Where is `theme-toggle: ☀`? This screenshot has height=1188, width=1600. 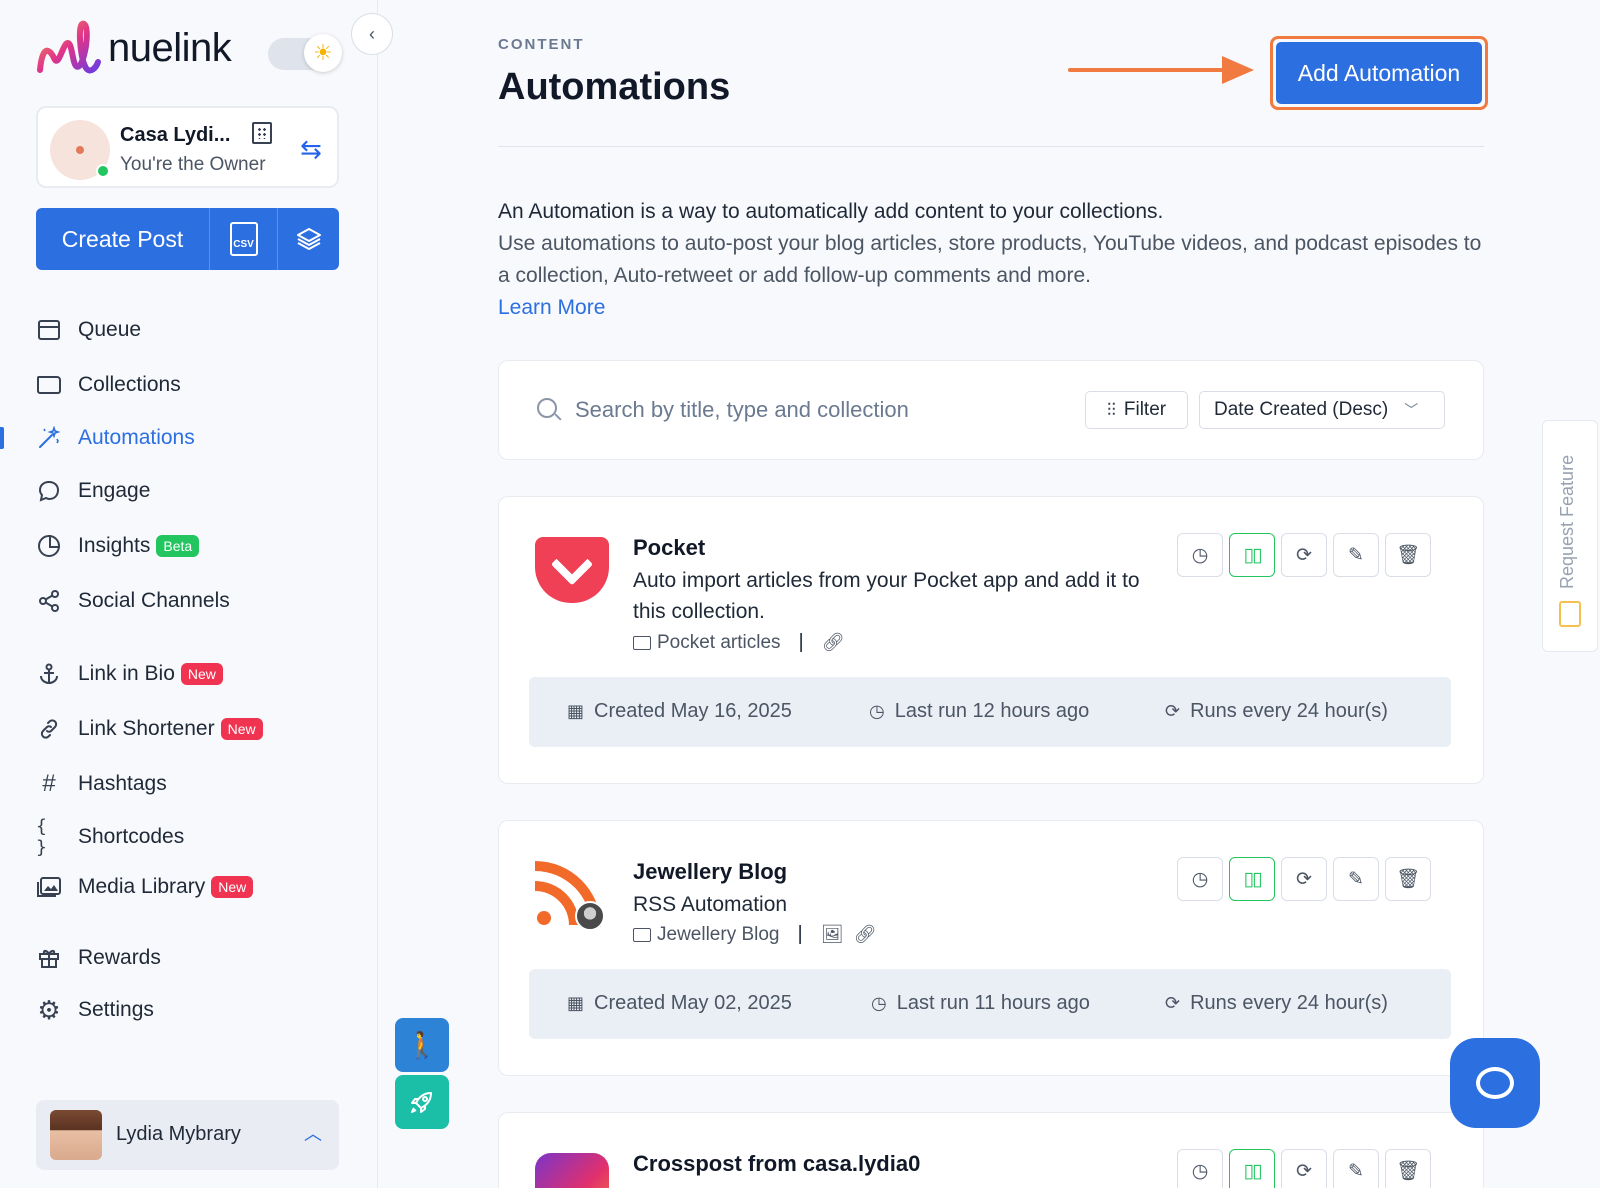 theme-toggle: ☀ is located at coordinates (305, 53).